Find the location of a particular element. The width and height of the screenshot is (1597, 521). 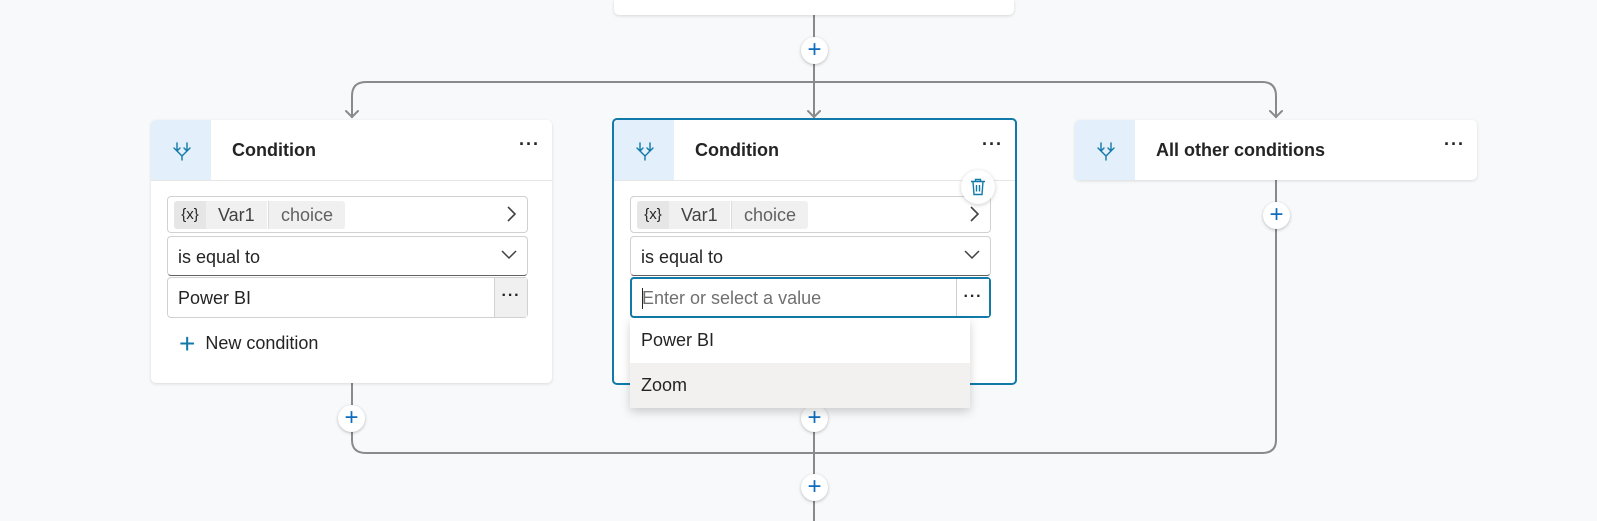

dropdown-option-zoom: Zoom is located at coordinates (800, 385).